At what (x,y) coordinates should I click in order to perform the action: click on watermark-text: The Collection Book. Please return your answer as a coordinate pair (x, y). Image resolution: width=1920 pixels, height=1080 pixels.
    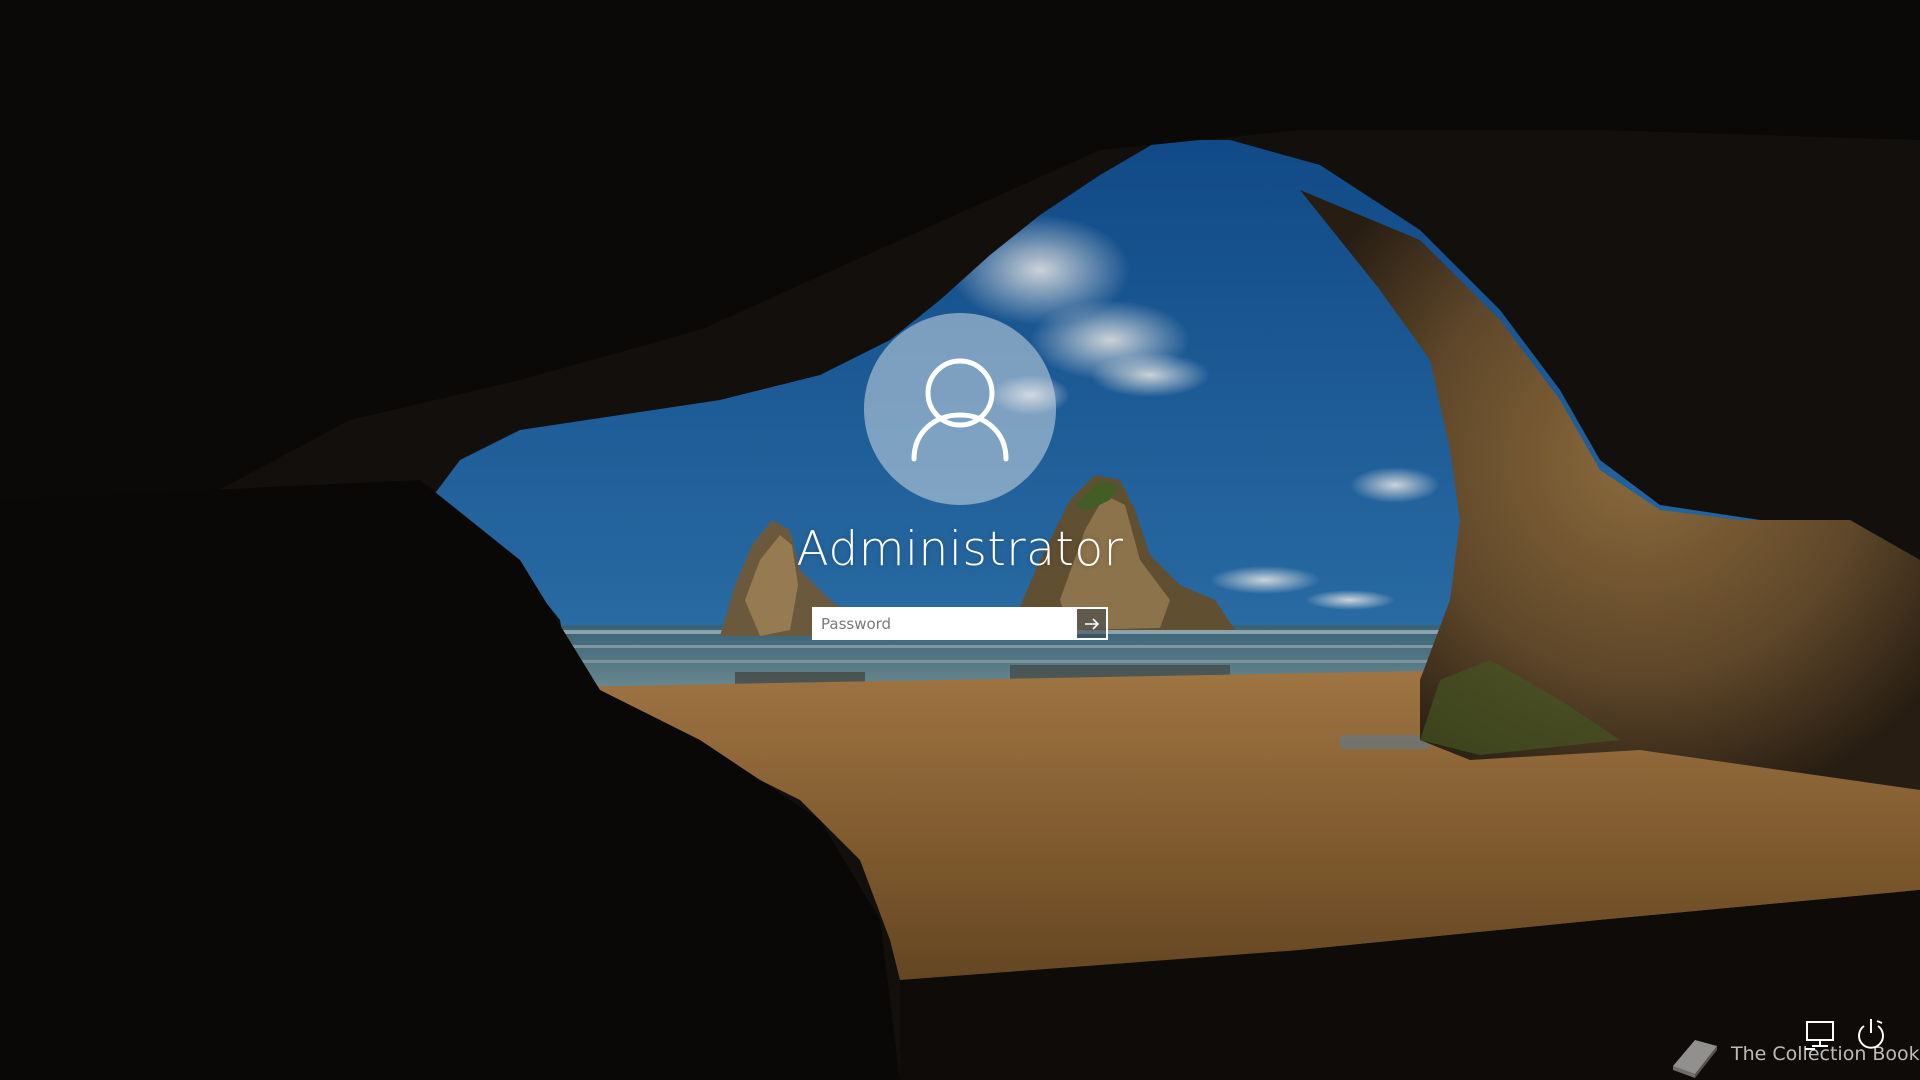
    Looking at the image, I should click on (1825, 1054).